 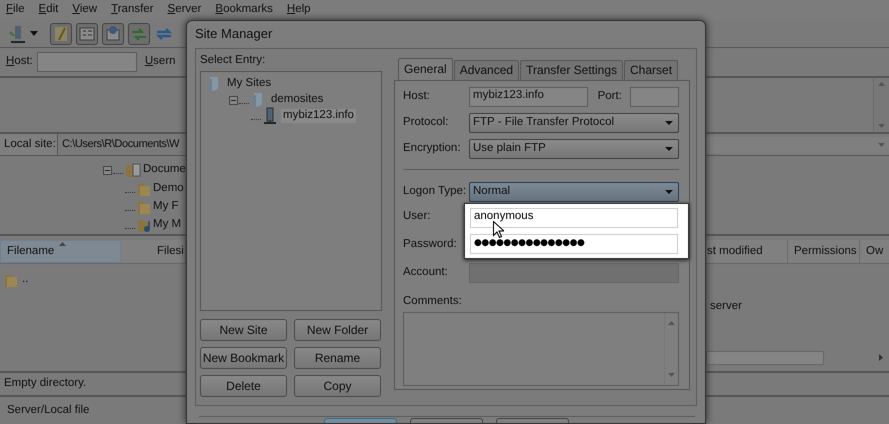 I want to click on host-field, so click(x=86, y=62).